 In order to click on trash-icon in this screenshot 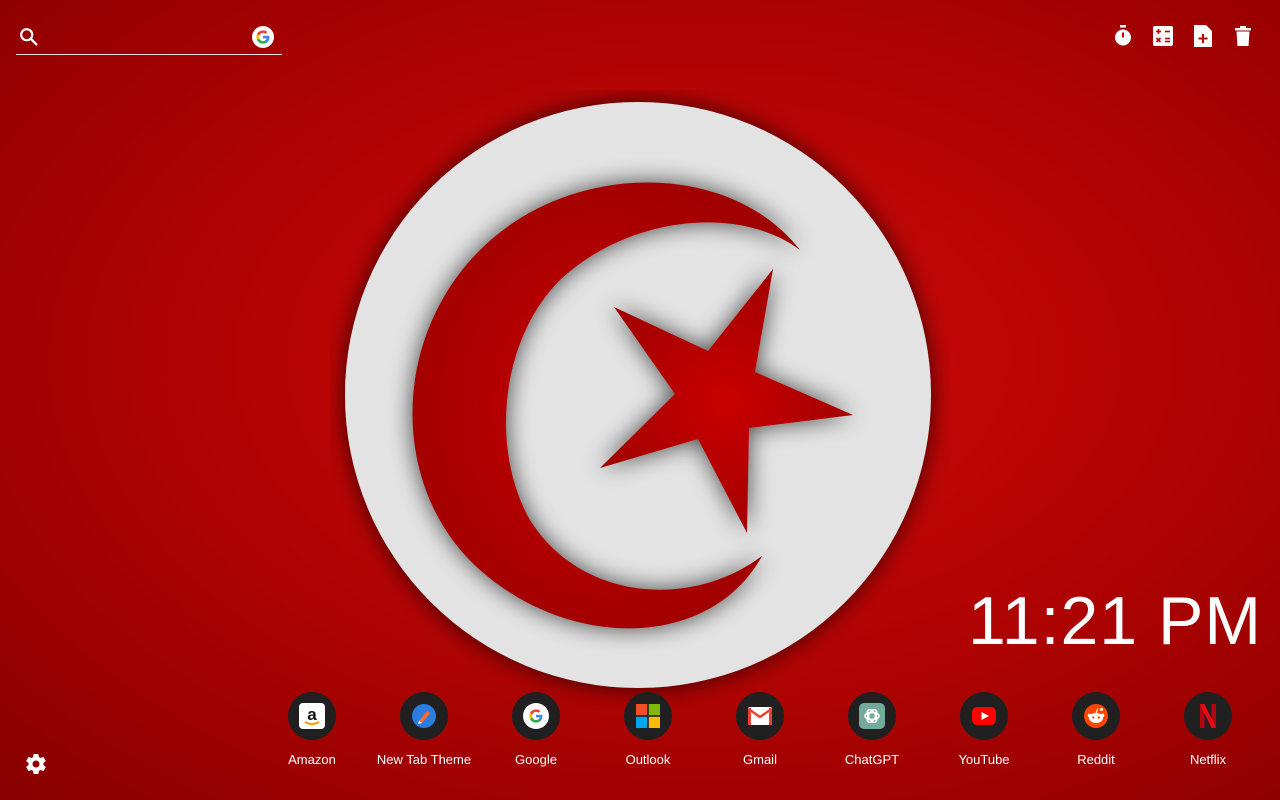, I will do `click(1243, 36)`.